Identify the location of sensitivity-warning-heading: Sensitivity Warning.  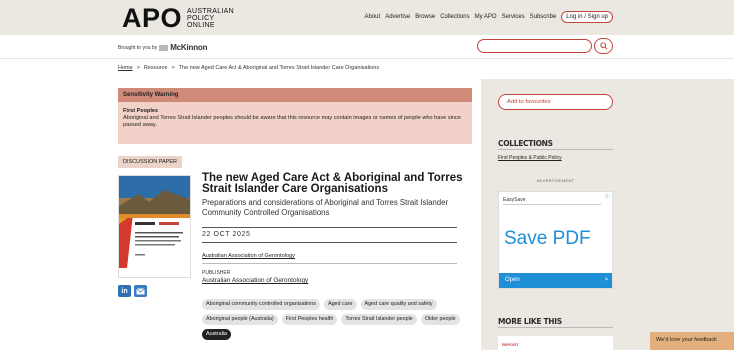
(295, 95).